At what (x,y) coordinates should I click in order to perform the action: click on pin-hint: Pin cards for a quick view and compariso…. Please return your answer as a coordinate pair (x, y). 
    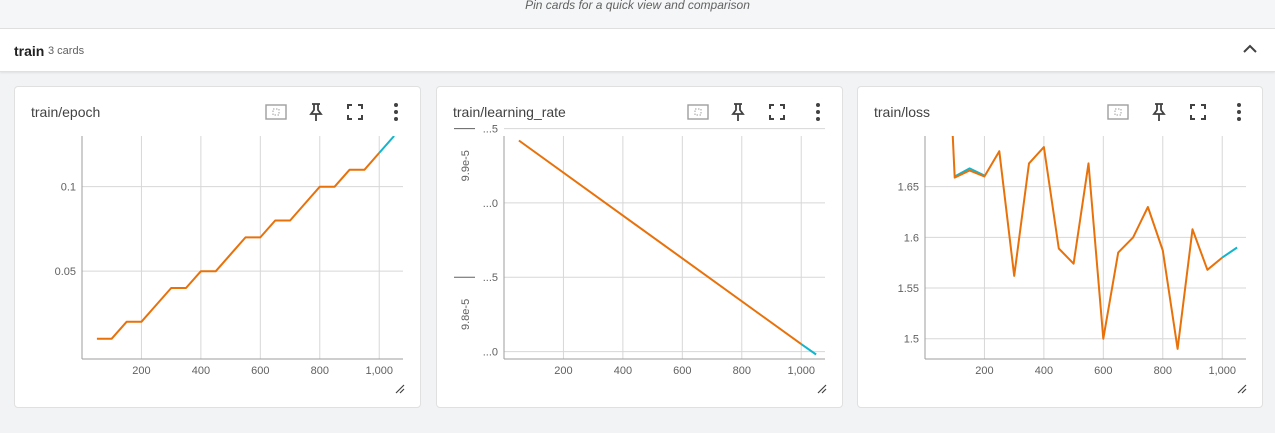
    Looking at the image, I should click on (637, 14).